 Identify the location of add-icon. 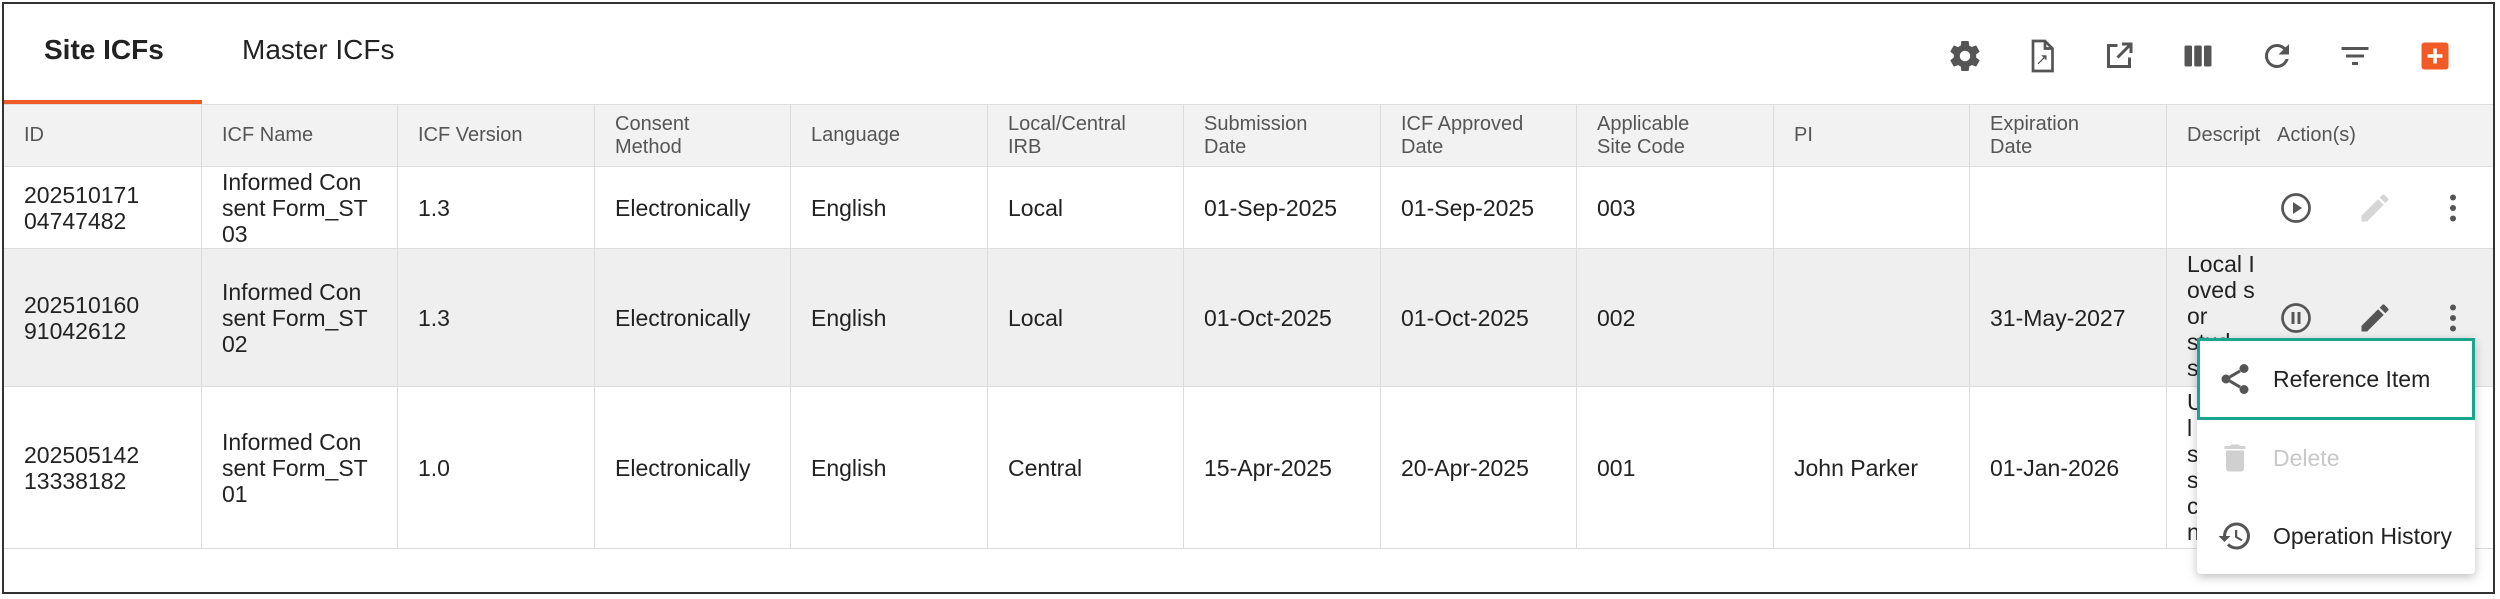
(2435, 56).